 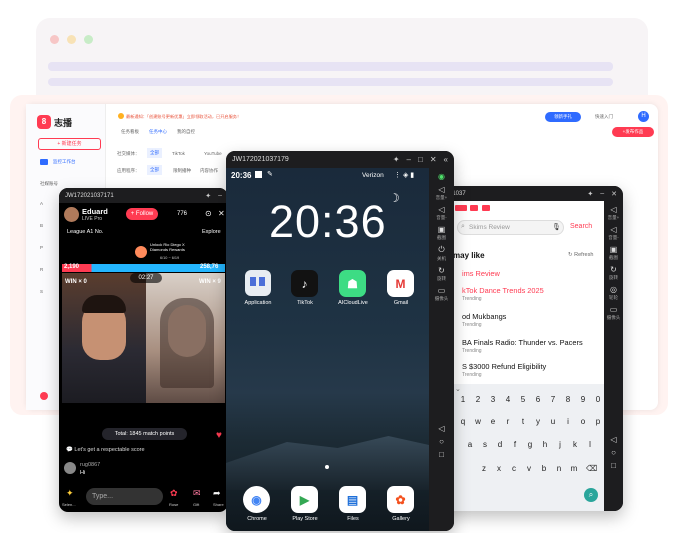 What do you see at coordinates (304, 283) in the screenshot?
I see `tiktok-icon: ♪` at bounding box center [304, 283].